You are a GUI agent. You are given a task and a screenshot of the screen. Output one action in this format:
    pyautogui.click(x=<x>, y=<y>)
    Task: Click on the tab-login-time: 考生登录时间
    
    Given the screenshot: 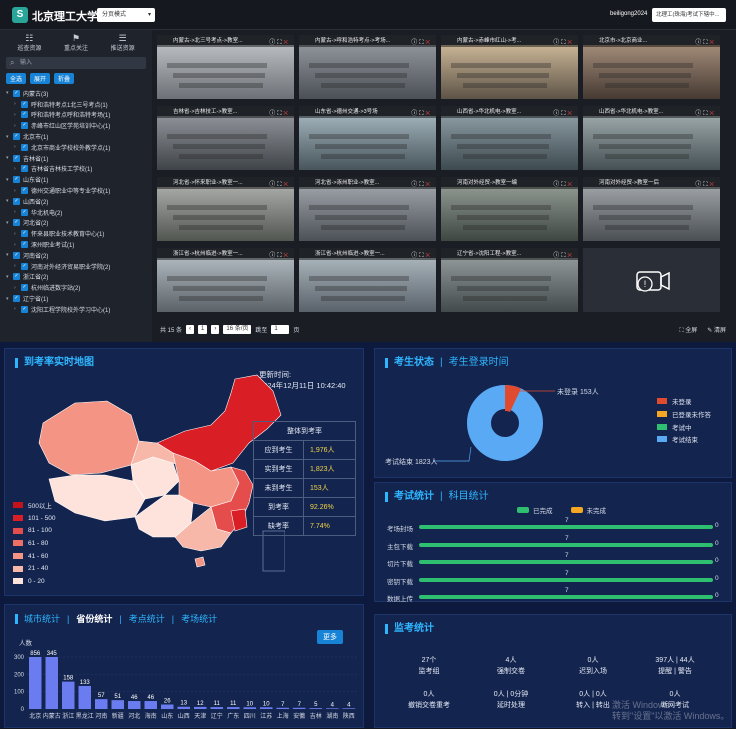 What is the action you would take?
    pyautogui.click(x=479, y=362)
    